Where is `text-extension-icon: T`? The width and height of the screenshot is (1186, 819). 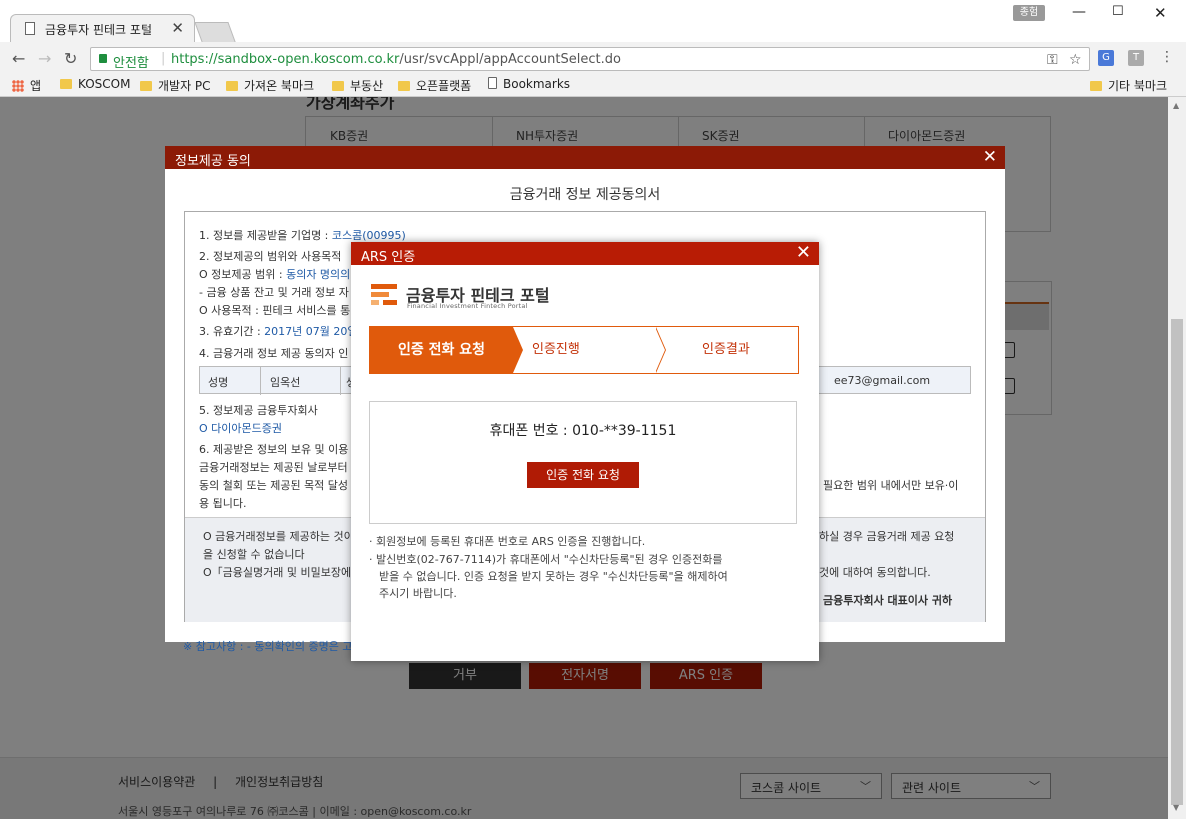 text-extension-icon: T is located at coordinates (1136, 58).